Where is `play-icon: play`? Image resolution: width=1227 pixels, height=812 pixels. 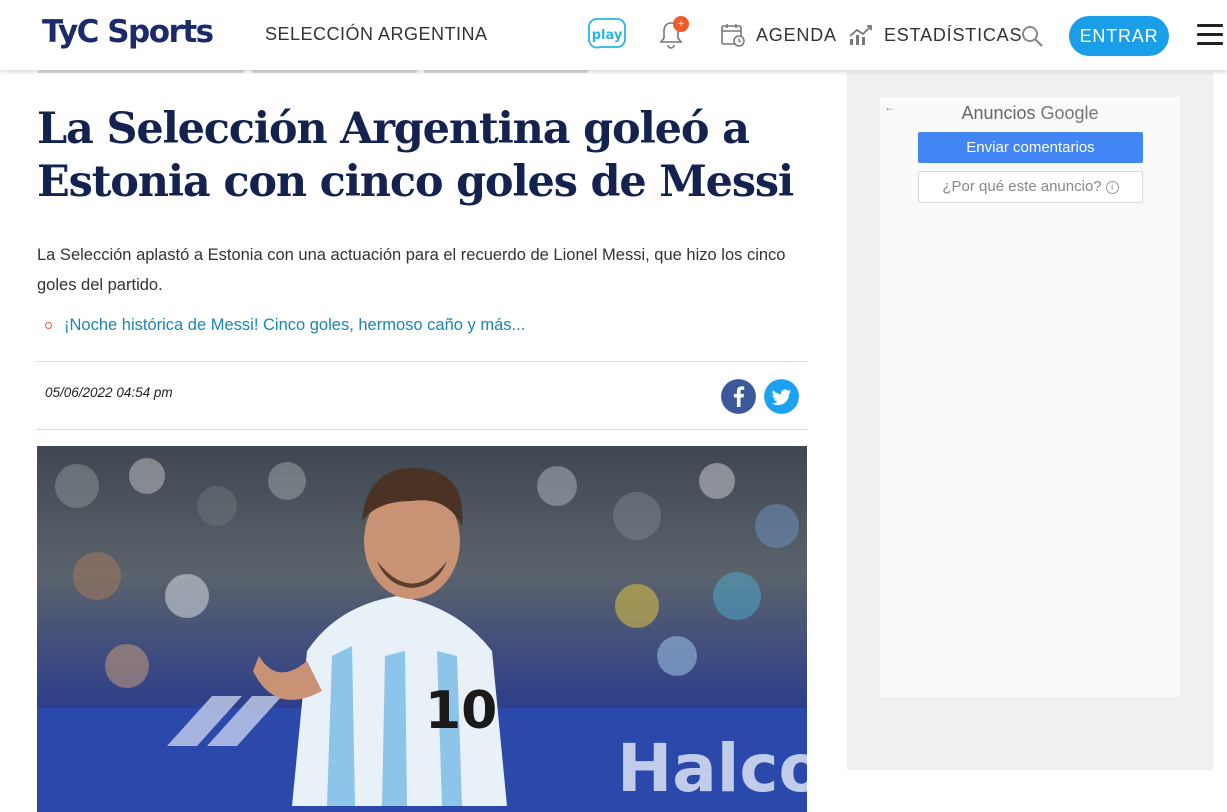
play-icon: play is located at coordinates (607, 35).